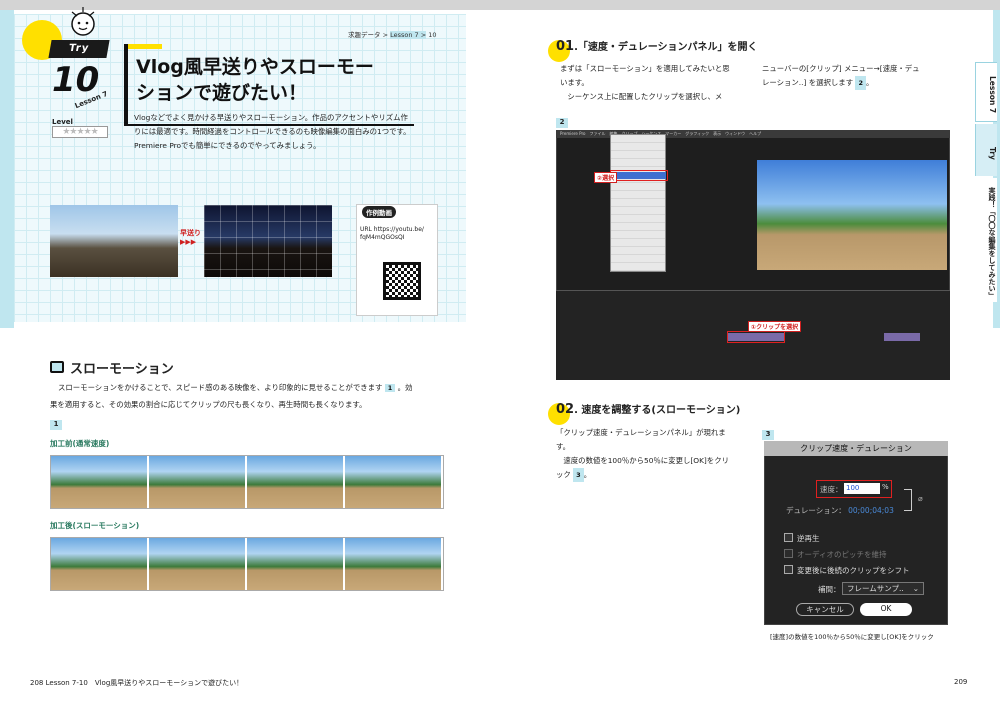 This screenshot has height=706, width=1000. What do you see at coordinates (852, 215) in the screenshot?
I see `program-monitor` at bounding box center [852, 215].